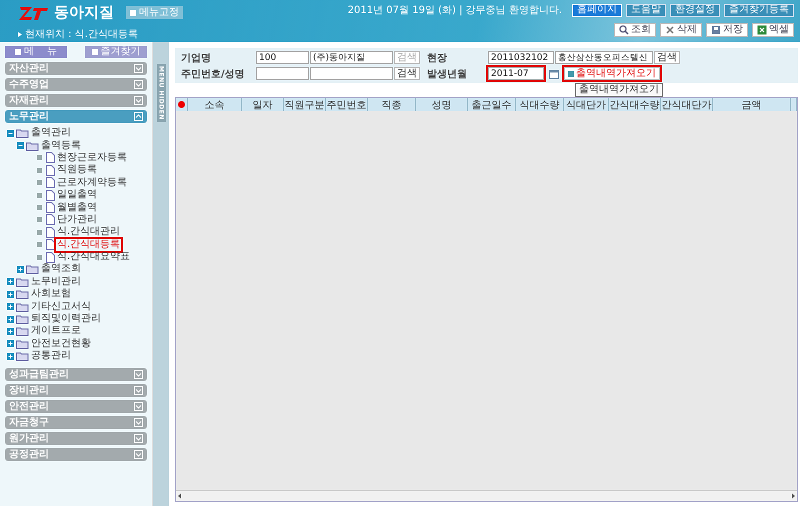 The width and height of the screenshot is (800, 506). What do you see at coordinates (51, 294) in the screenshot?
I see `tree-item: 사회보험` at bounding box center [51, 294].